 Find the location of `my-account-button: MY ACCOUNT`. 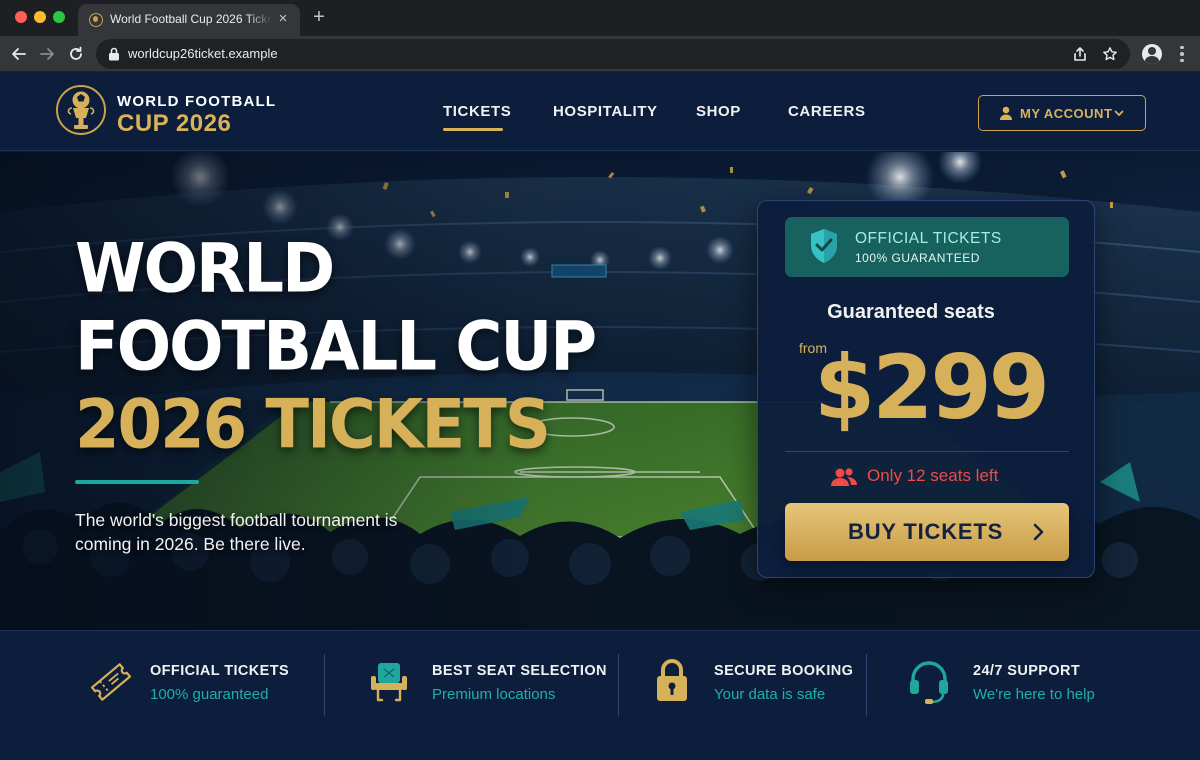

my-account-button: MY ACCOUNT is located at coordinates (1062, 113).